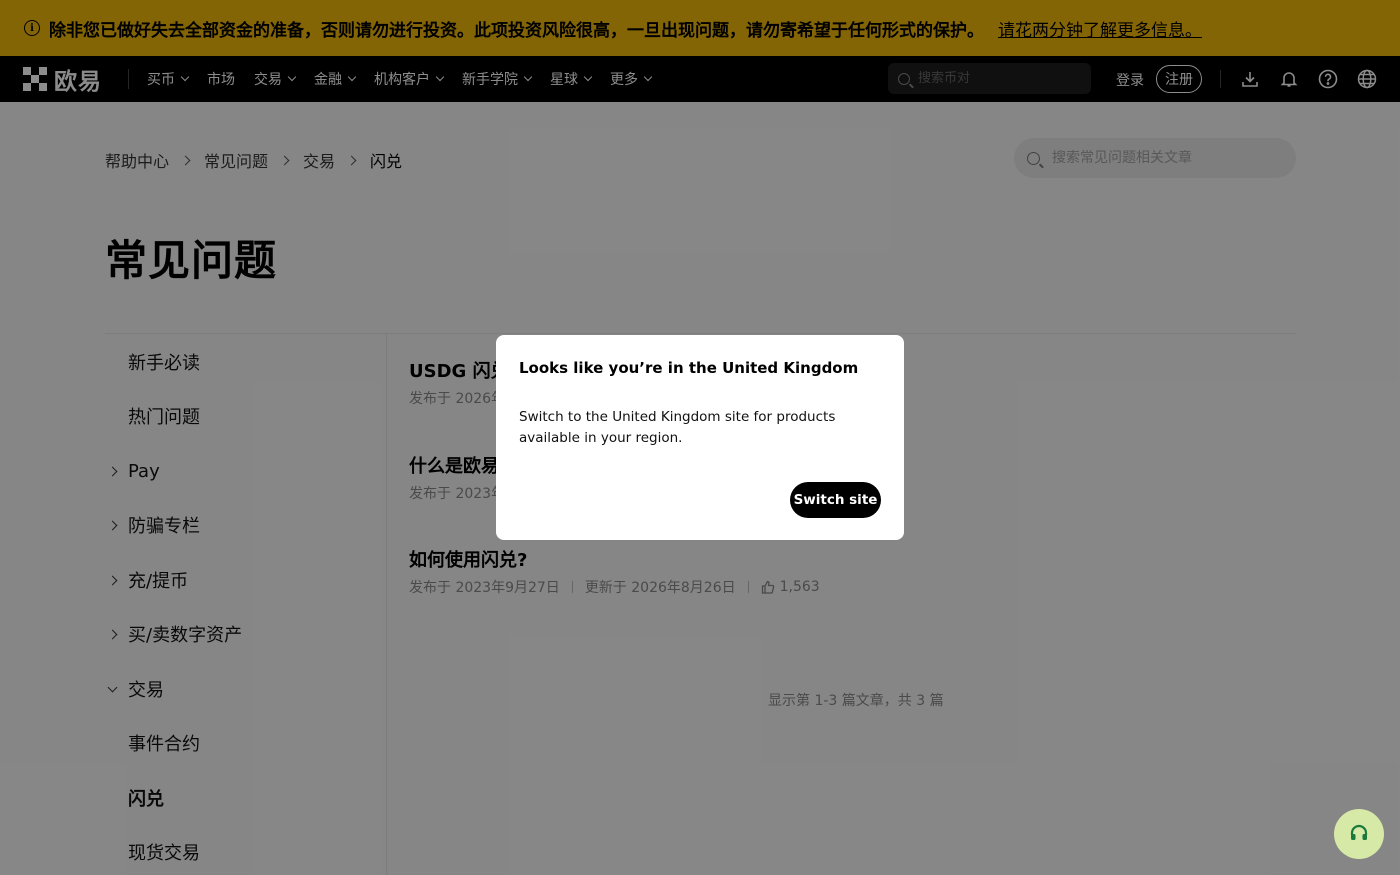 The image size is (1400, 875). I want to click on headset-icon, so click(1359, 832).